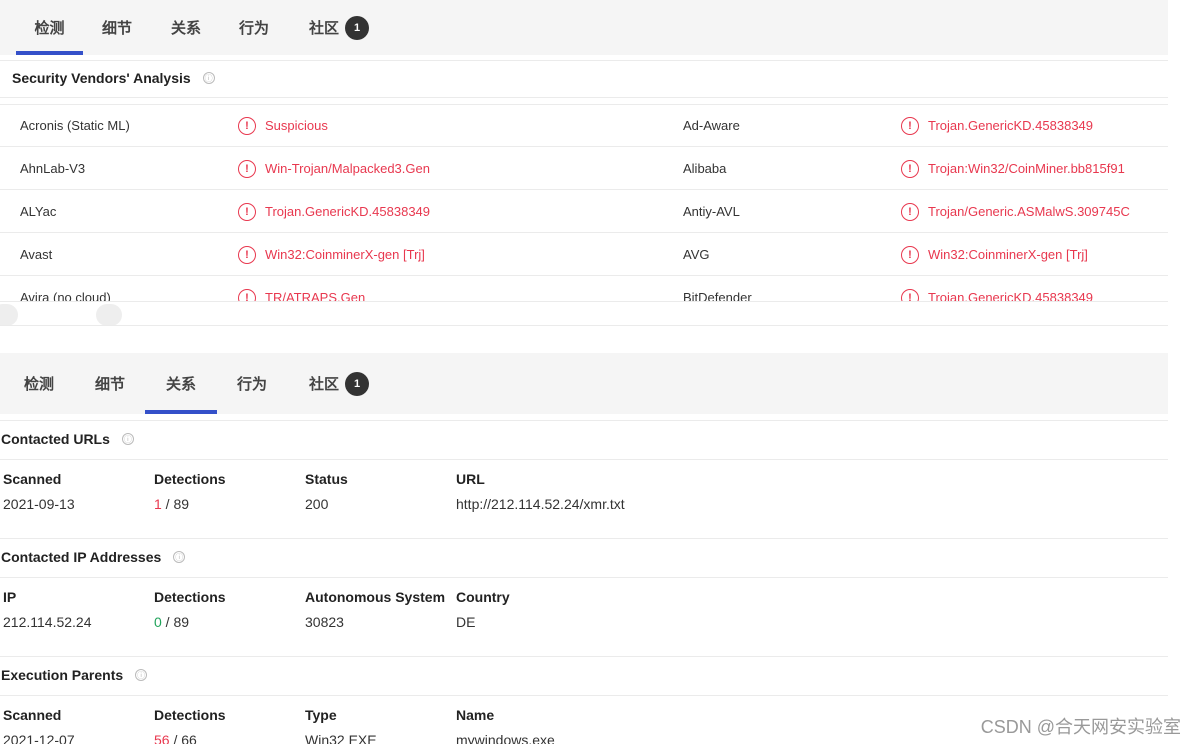 This screenshot has height=744, width=1195. Describe the element at coordinates (321, 715) in the screenshot. I see `column-header-type: Type` at that location.